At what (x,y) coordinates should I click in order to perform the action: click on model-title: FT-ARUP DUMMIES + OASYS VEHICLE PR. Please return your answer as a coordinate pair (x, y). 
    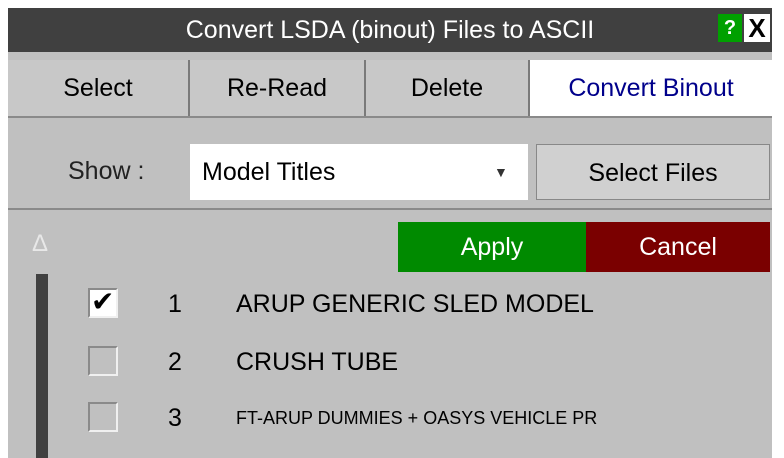
    Looking at the image, I should click on (417, 418).